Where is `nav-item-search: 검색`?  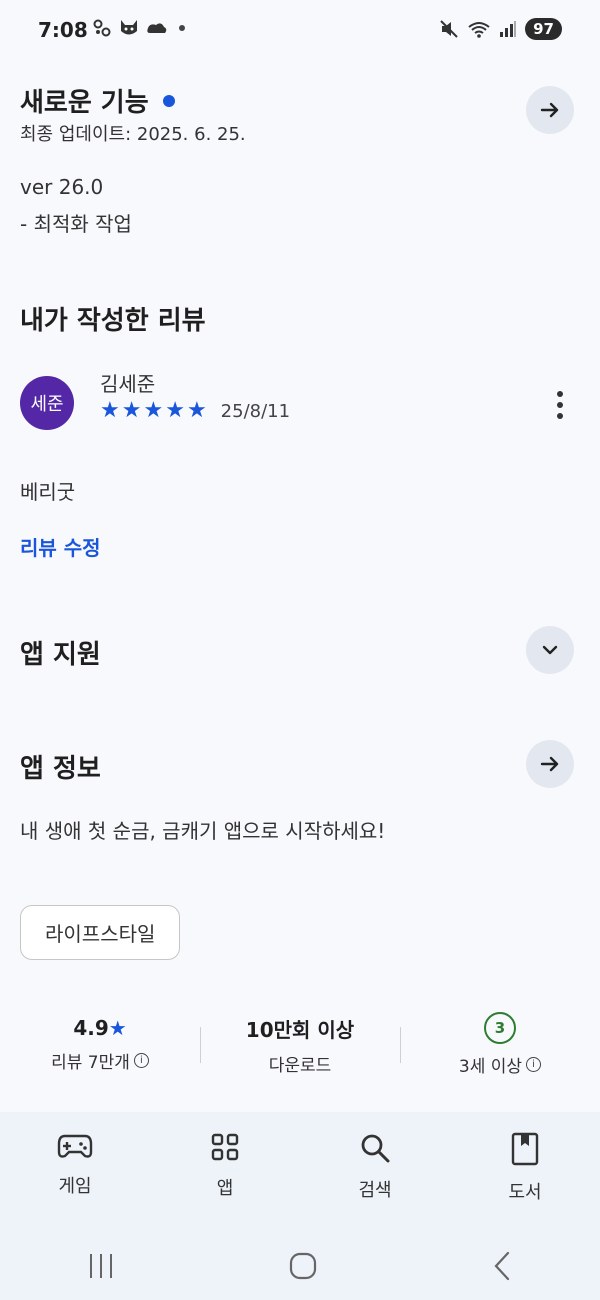
nav-item-search: 검색 is located at coordinates (375, 1157).